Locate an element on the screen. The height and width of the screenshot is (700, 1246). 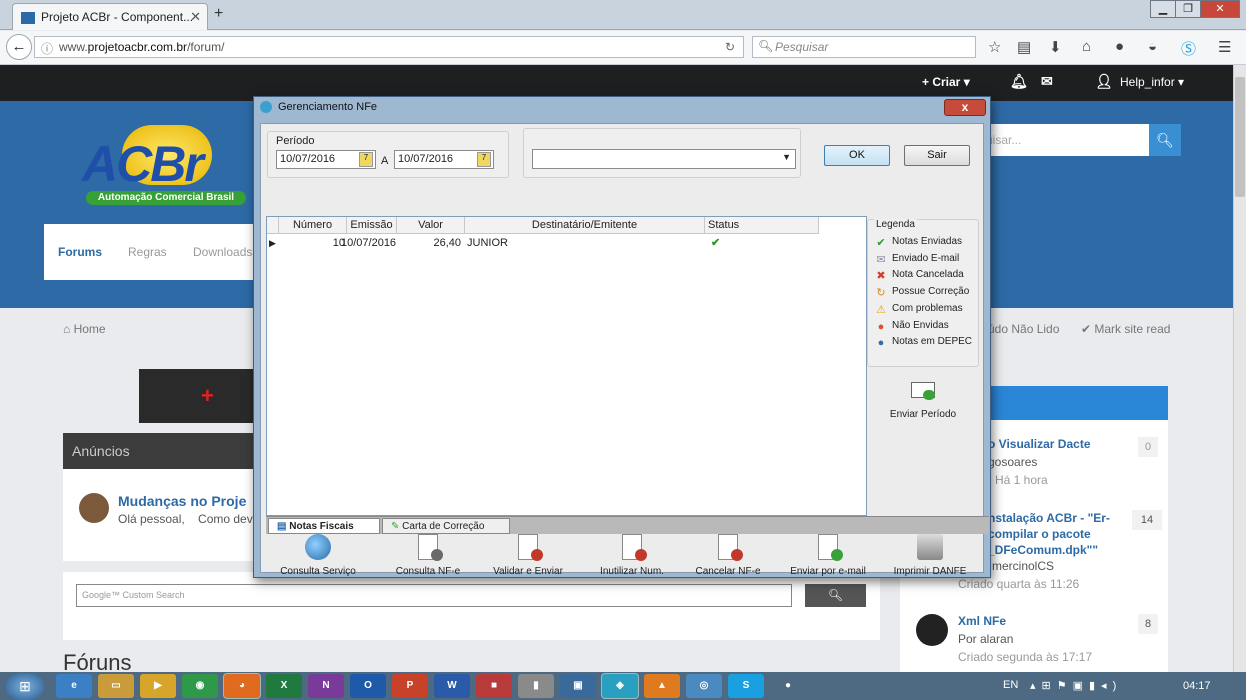
reload-icon: ↻ is located at coordinates (730, 47).